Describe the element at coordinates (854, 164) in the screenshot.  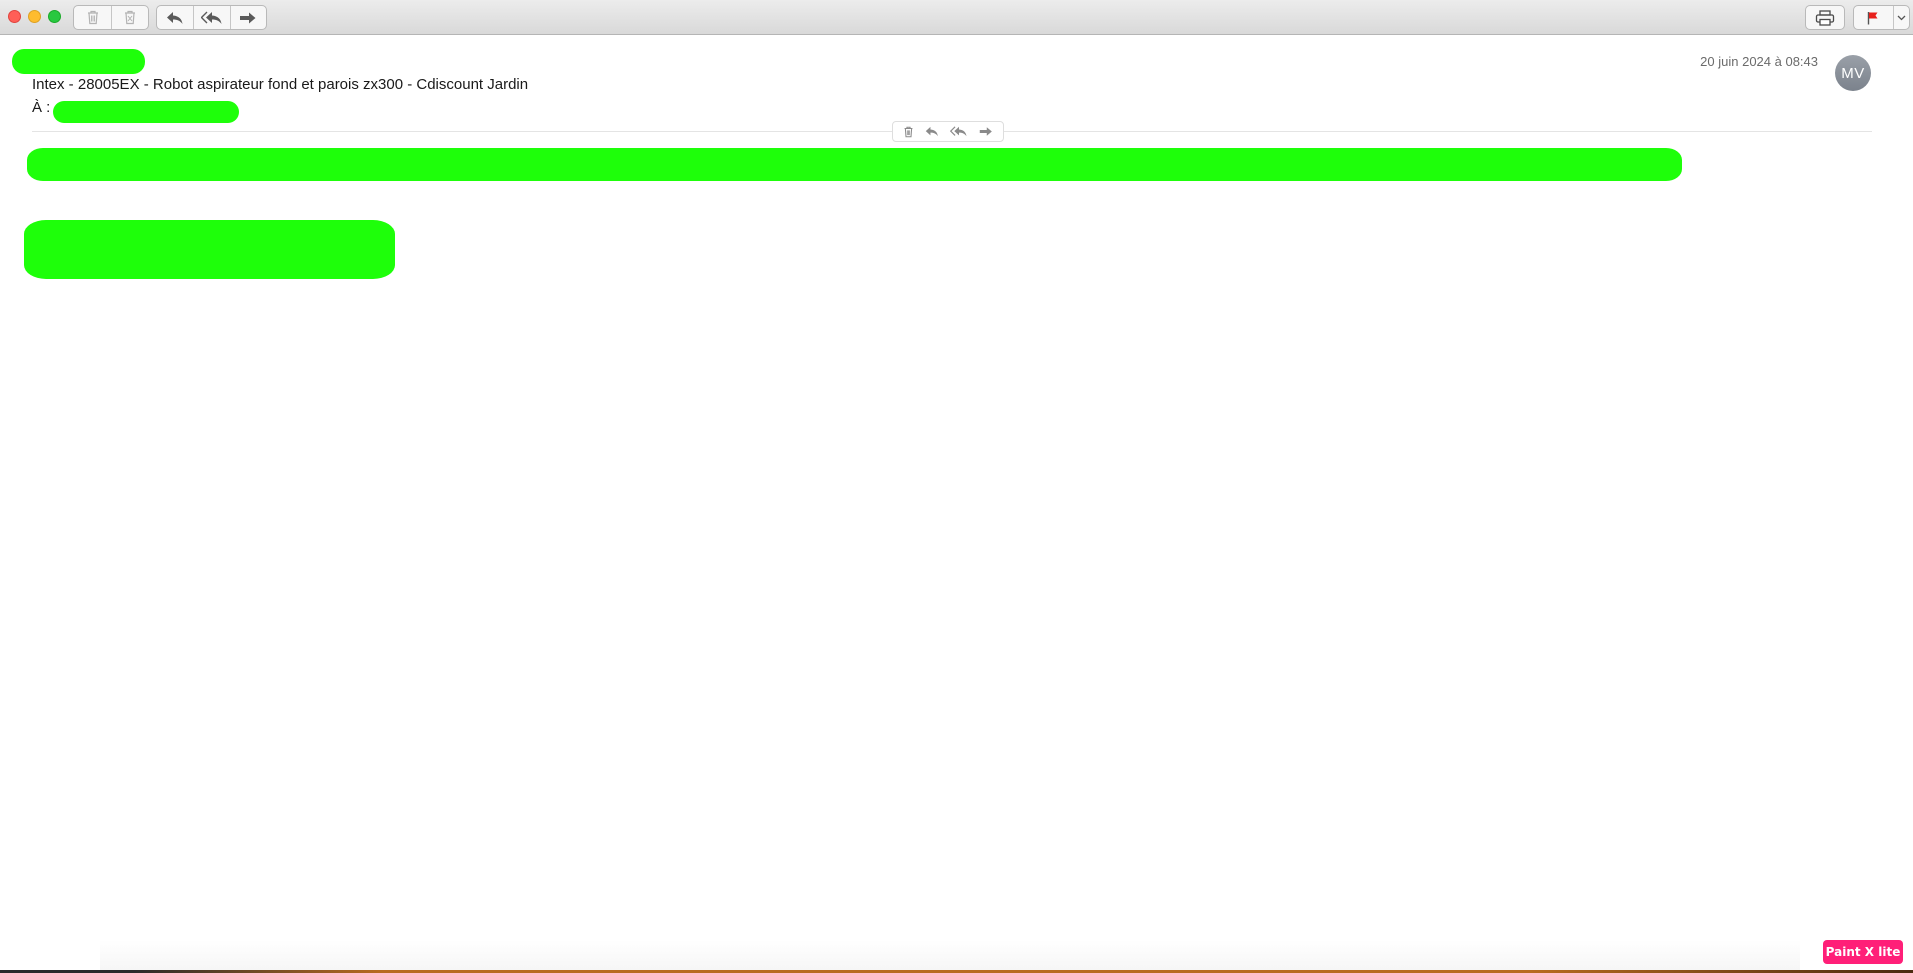
I see `body-line-redacted` at that location.